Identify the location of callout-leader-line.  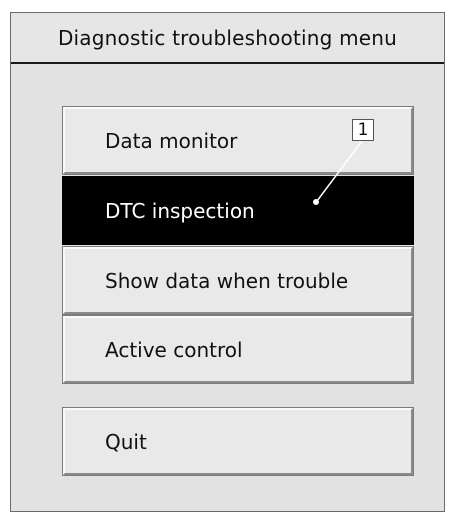
(338, 172).